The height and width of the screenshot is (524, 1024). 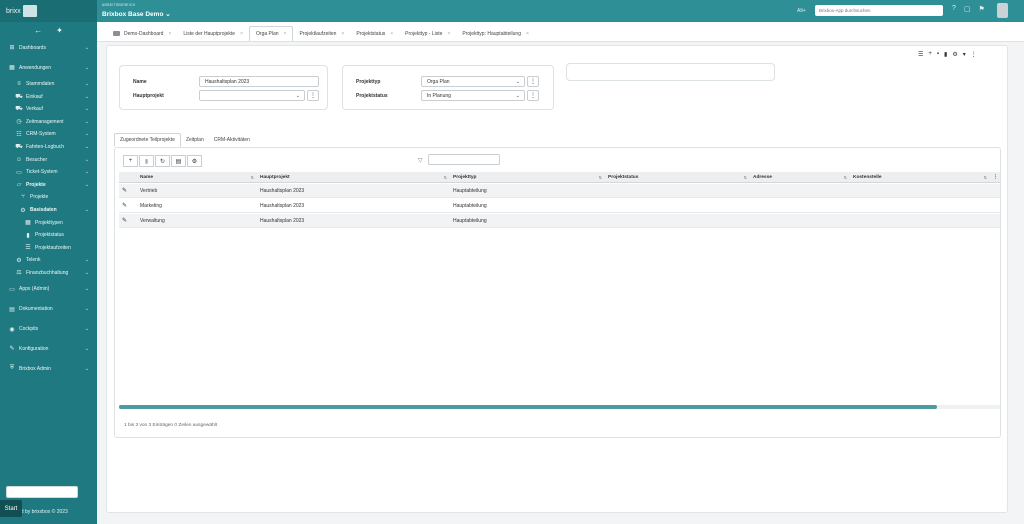 What do you see at coordinates (48, 109) in the screenshot?
I see `sidebar-item-verkauf: ⛟ Verkauf ⌄` at bounding box center [48, 109].